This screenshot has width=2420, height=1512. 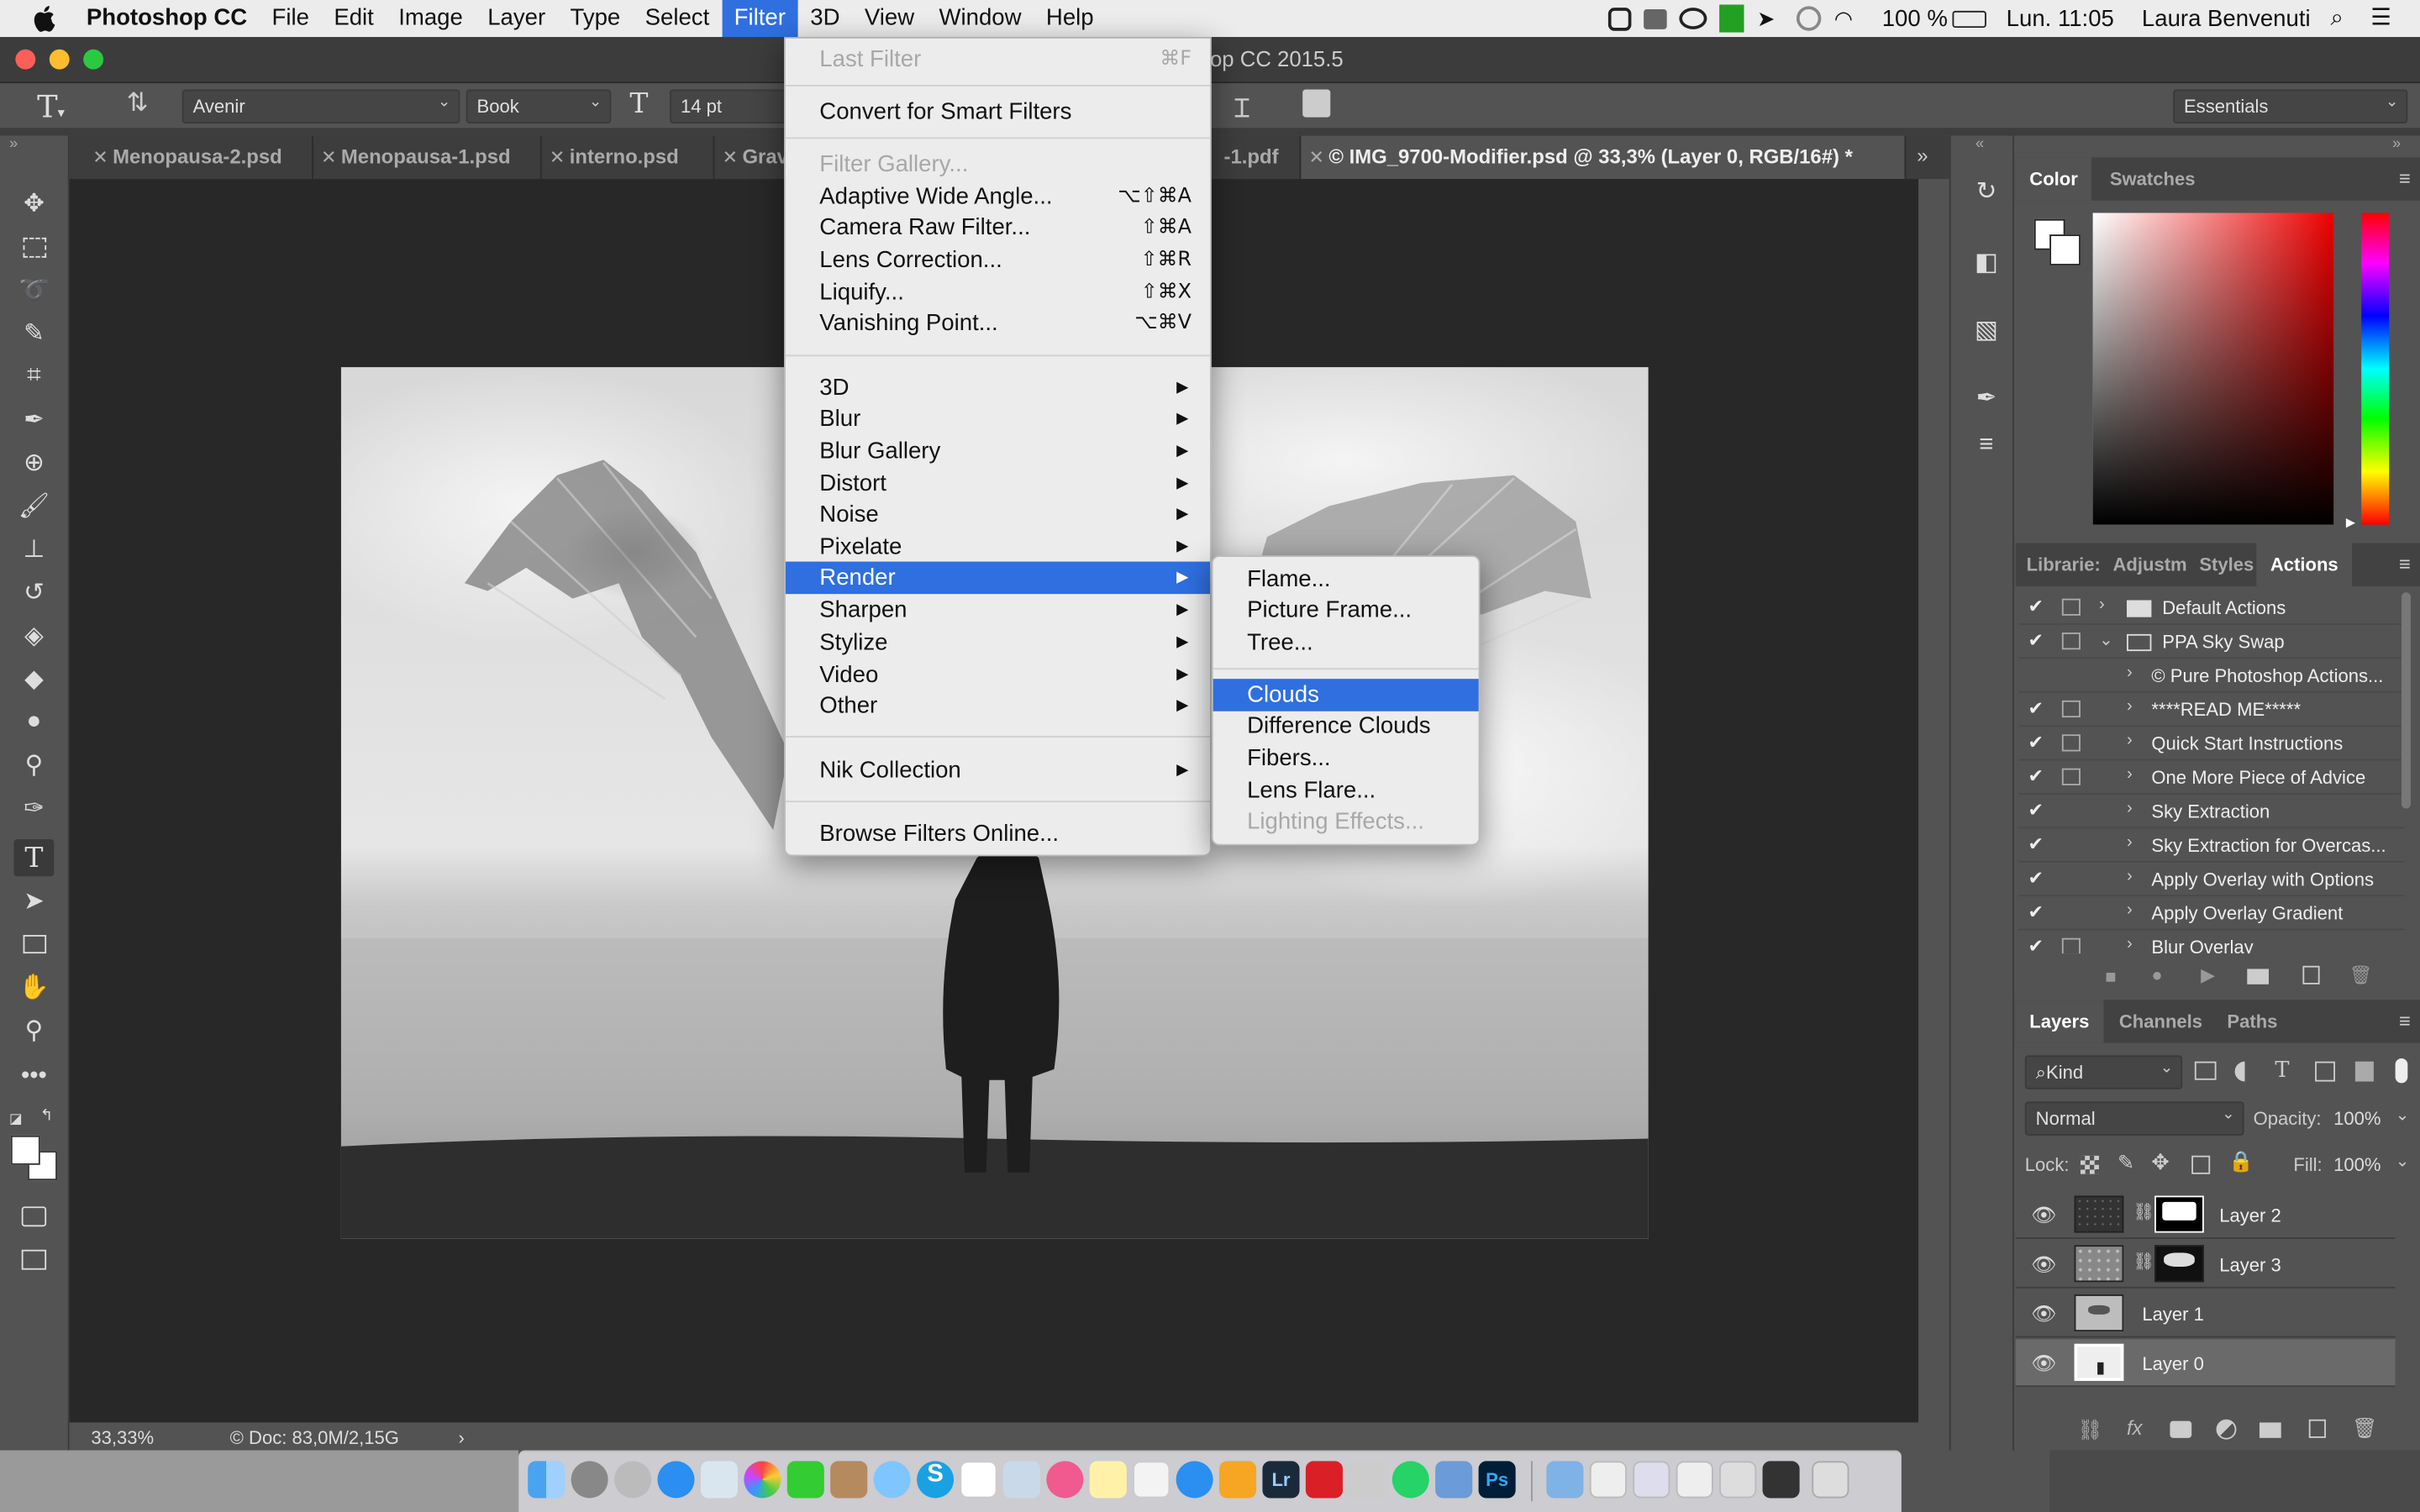 I want to click on battery-icon, so click(x=1969, y=18).